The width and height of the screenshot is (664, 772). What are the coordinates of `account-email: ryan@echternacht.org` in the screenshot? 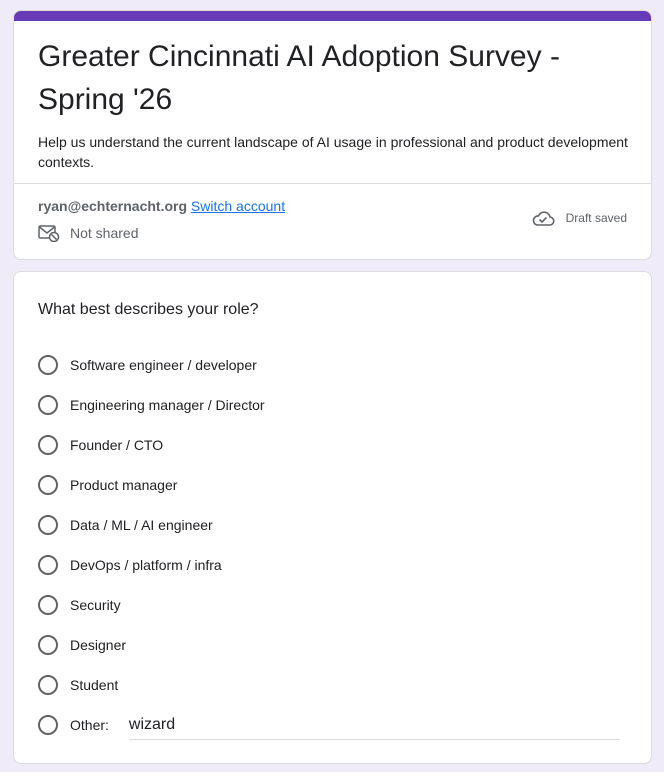 It's located at (113, 206).